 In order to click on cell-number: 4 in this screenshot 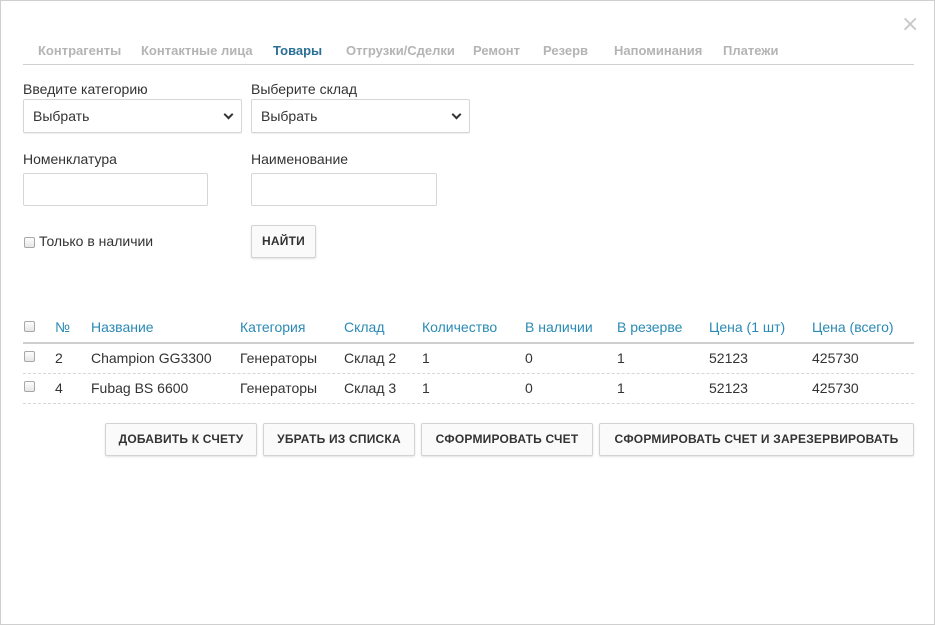, I will do `click(59, 388)`.